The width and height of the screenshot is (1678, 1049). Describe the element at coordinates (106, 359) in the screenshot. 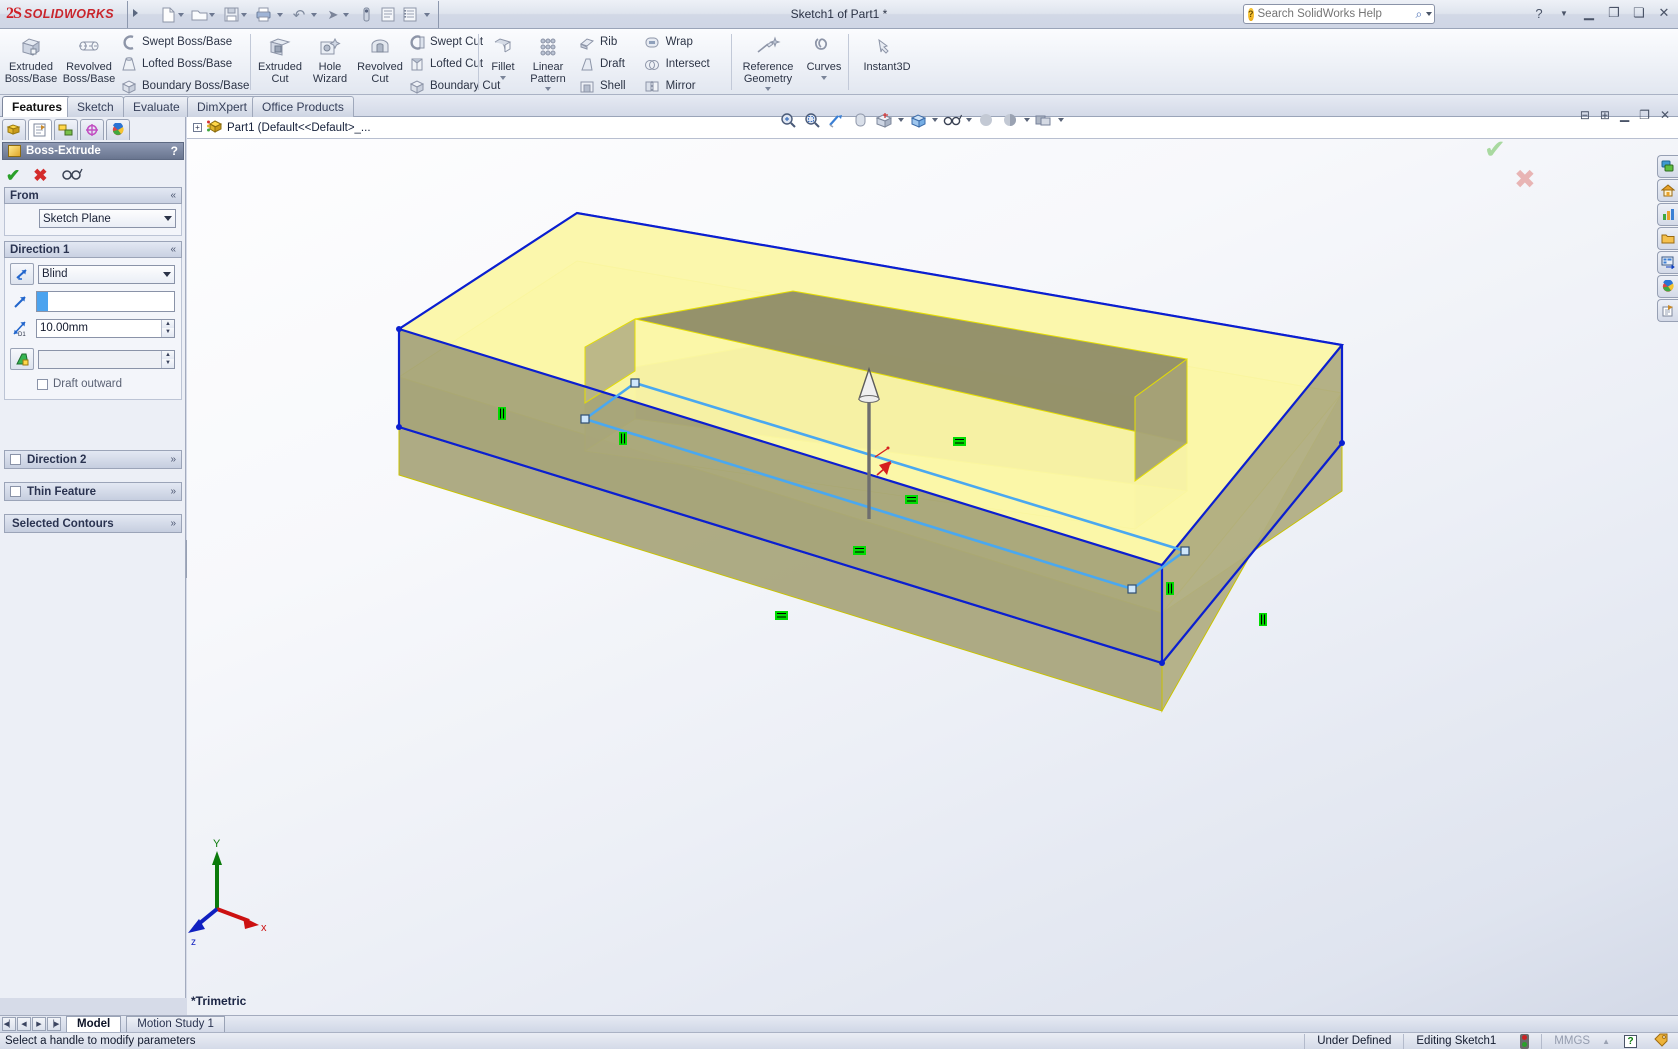

I see `draft-angle-input: ▲ ▼` at that location.